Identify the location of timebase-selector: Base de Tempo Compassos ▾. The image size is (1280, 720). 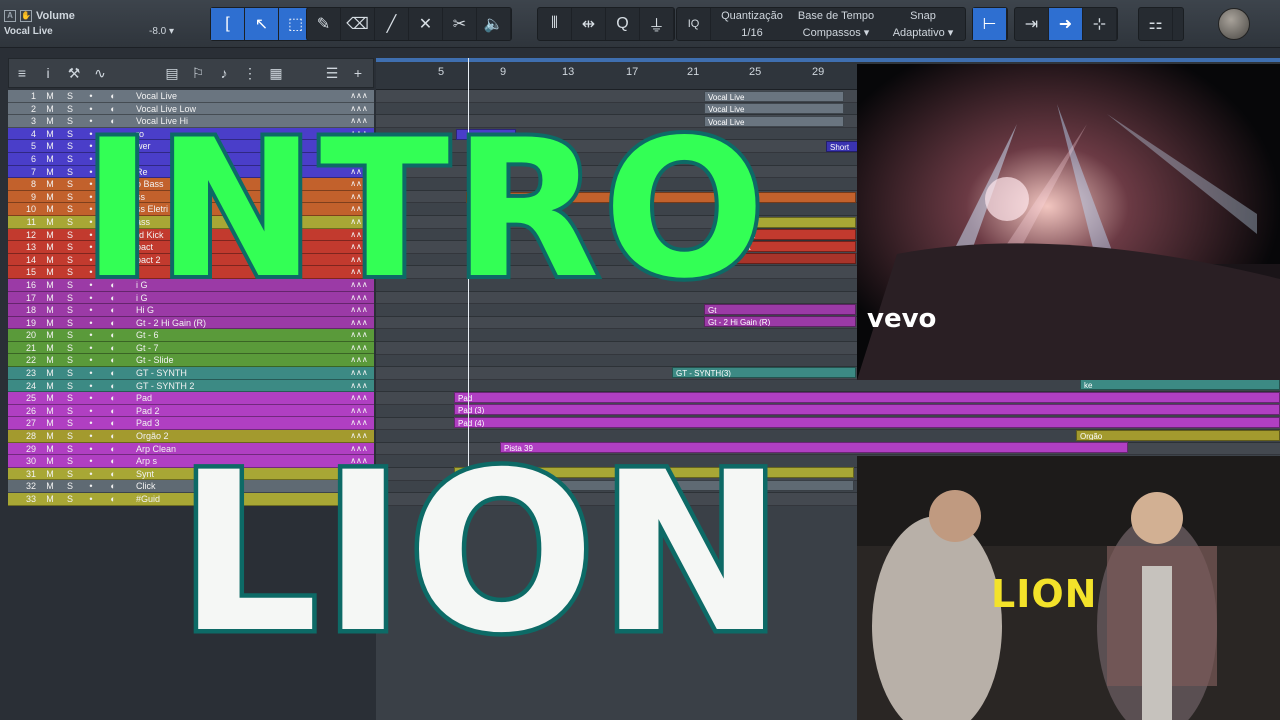
(836, 25).